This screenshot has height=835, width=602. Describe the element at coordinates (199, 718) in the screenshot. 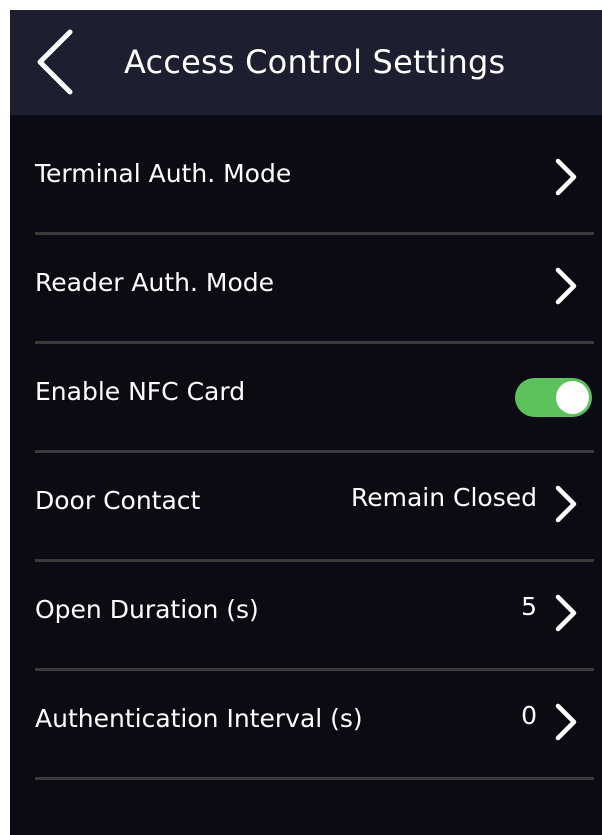

I see `setting-label: Authentication Interval (s)` at that location.